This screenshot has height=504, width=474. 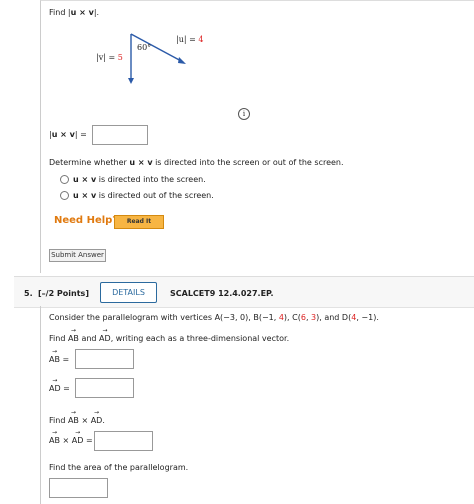 What do you see at coordinates (59, 356) in the screenshot?
I see `ab-label: AB =` at bounding box center [59, 356].